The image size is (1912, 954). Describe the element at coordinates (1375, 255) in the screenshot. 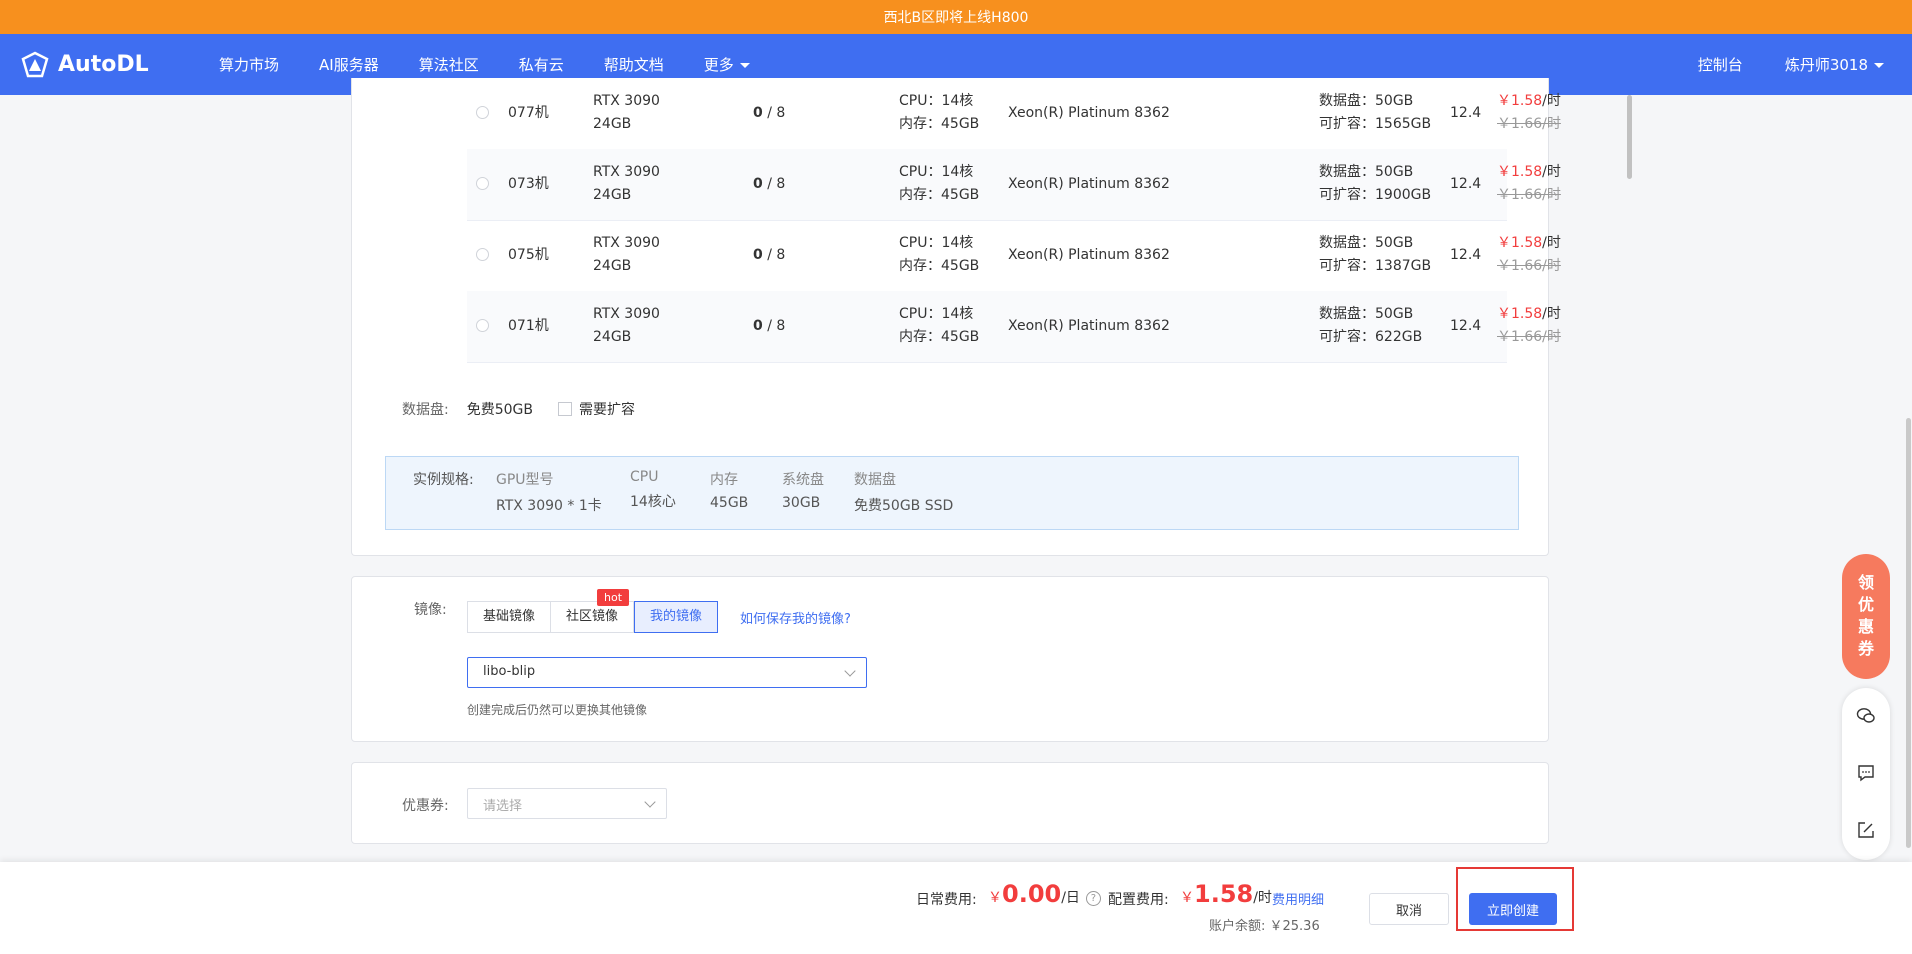

I see `disk-info: 数据盘：50GB 可扩容：1387GB` at that location.